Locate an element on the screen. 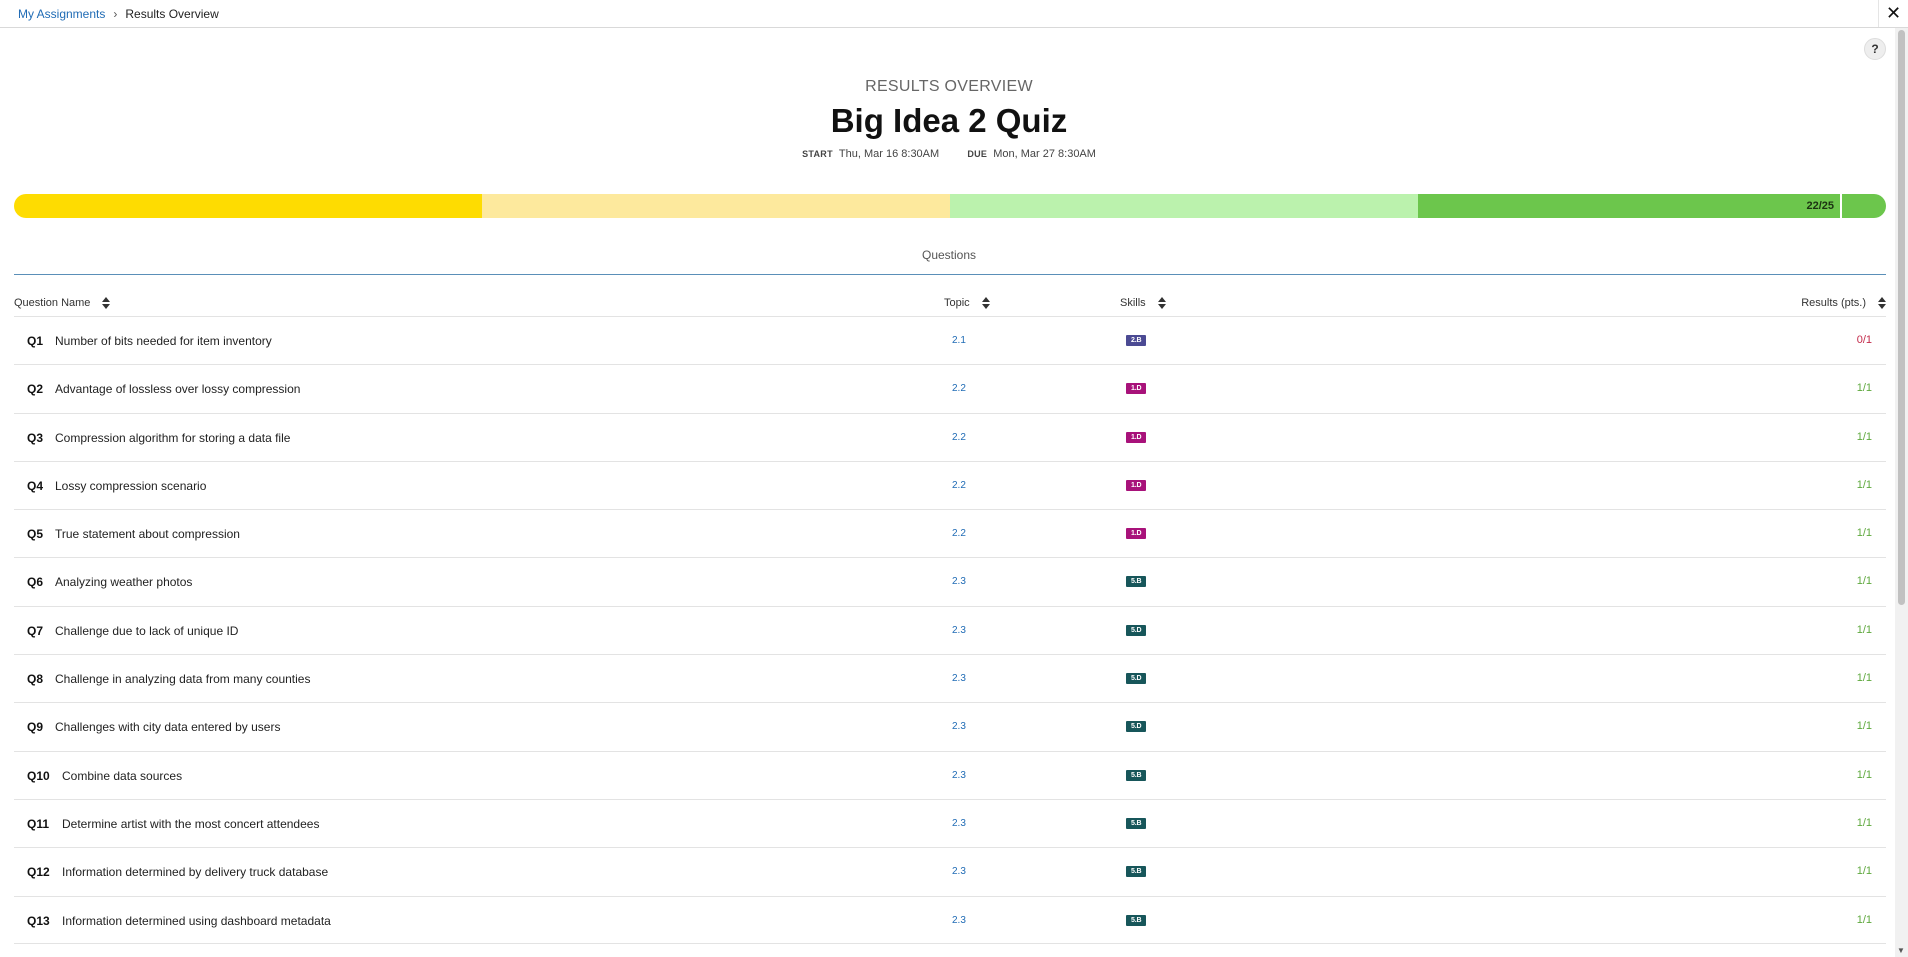 This screenshot has height=957, width=1908. question-number: Q9 is located at coordinates (35, 727).